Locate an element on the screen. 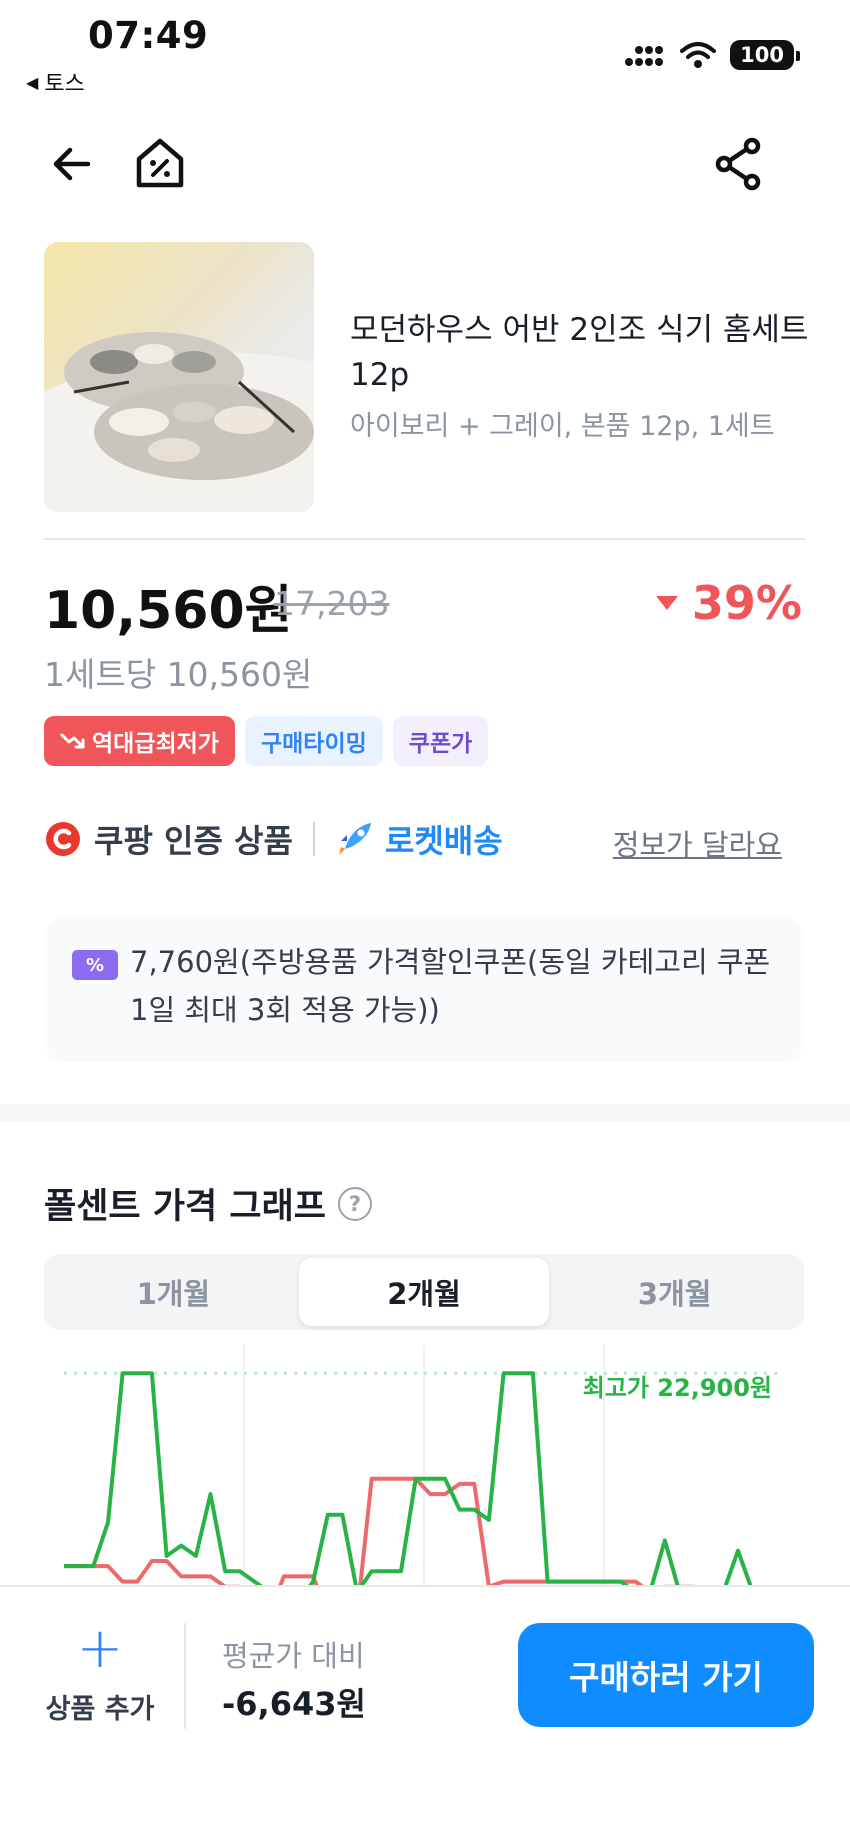 This screenshot has width=850, height=1839. badge-row: 역대급최저가 구매타이밍 쿠폰가 is located at coordinates (266, 741).